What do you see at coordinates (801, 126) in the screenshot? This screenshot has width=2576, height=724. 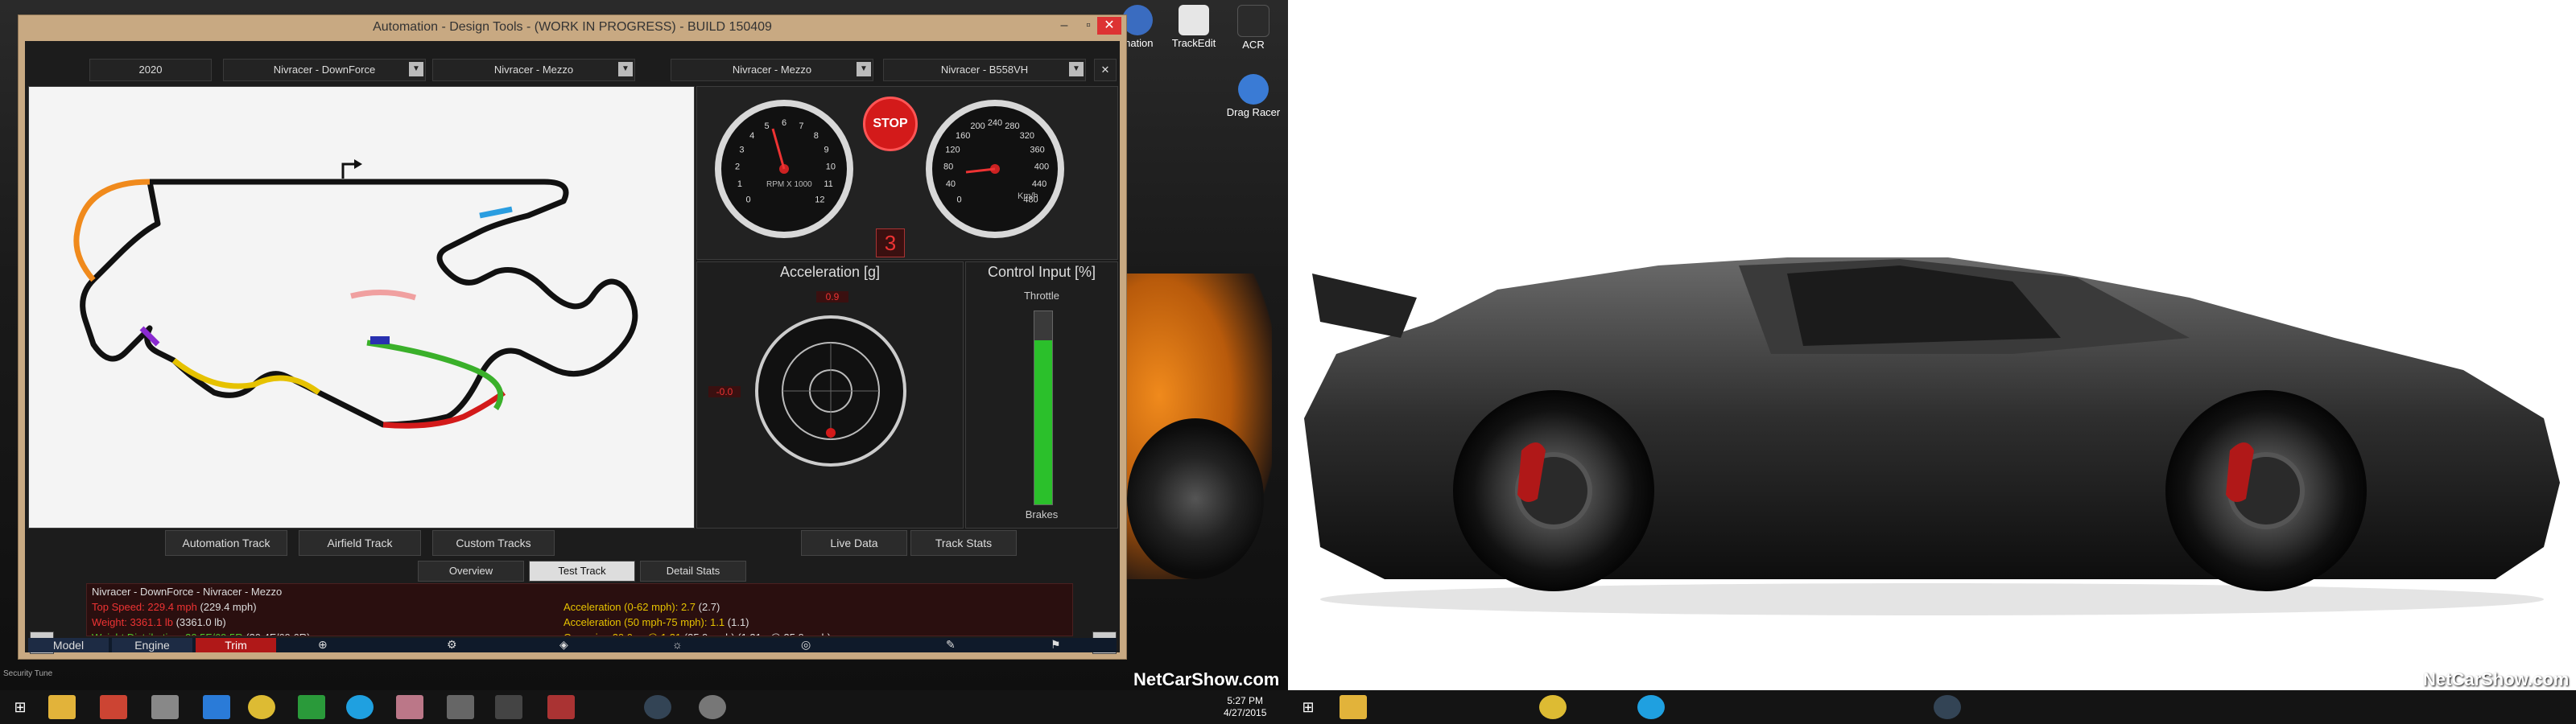 I see `gauge-tick-label: 7` at bounding box center [801, 126].